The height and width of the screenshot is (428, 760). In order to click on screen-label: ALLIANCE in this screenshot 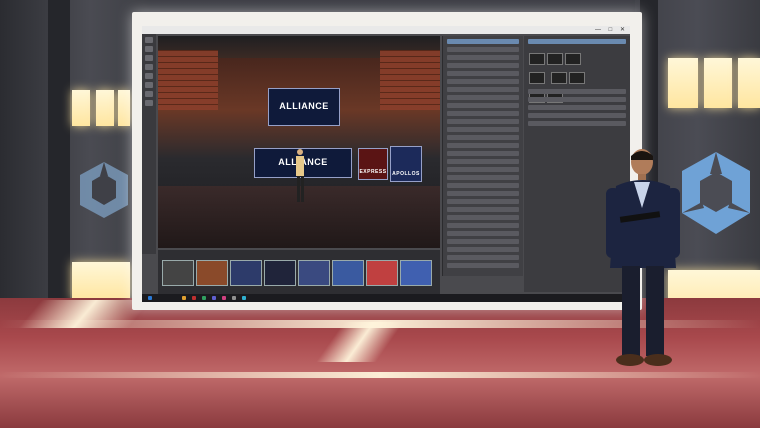, I will do `click(304, 106)`.